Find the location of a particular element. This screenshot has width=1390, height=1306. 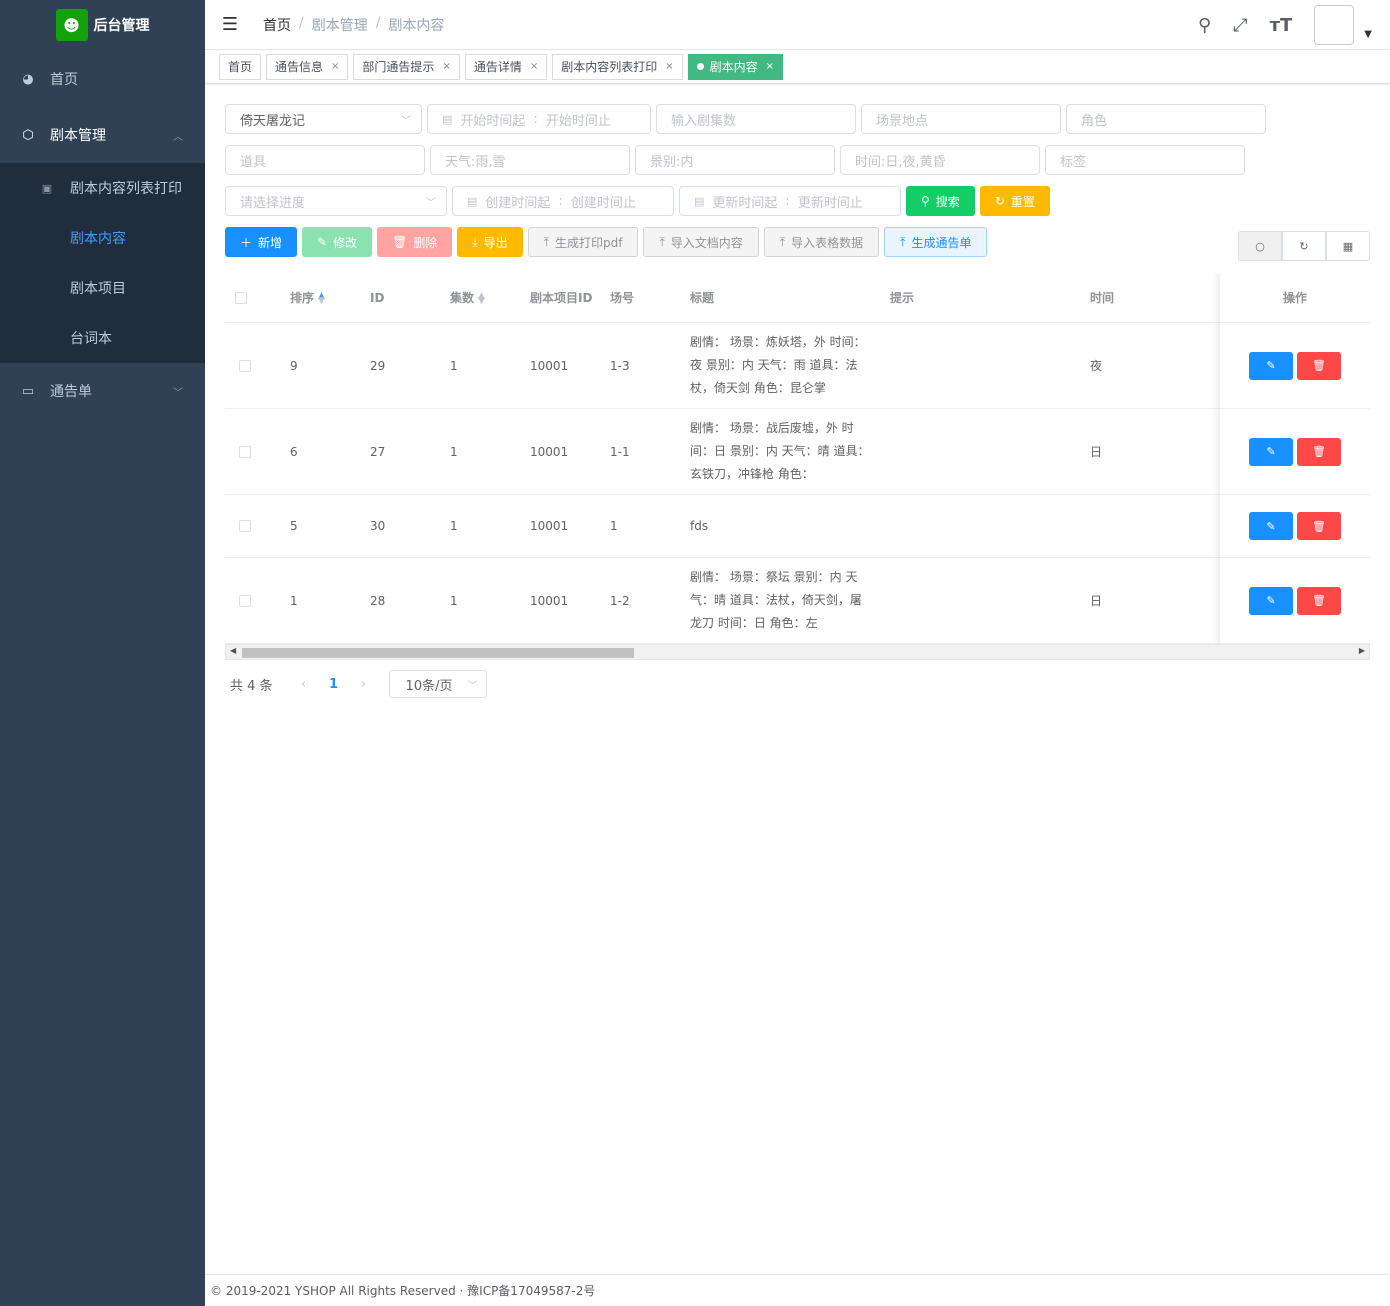

cell-time: 日 is located at coordinates (1096, 601).